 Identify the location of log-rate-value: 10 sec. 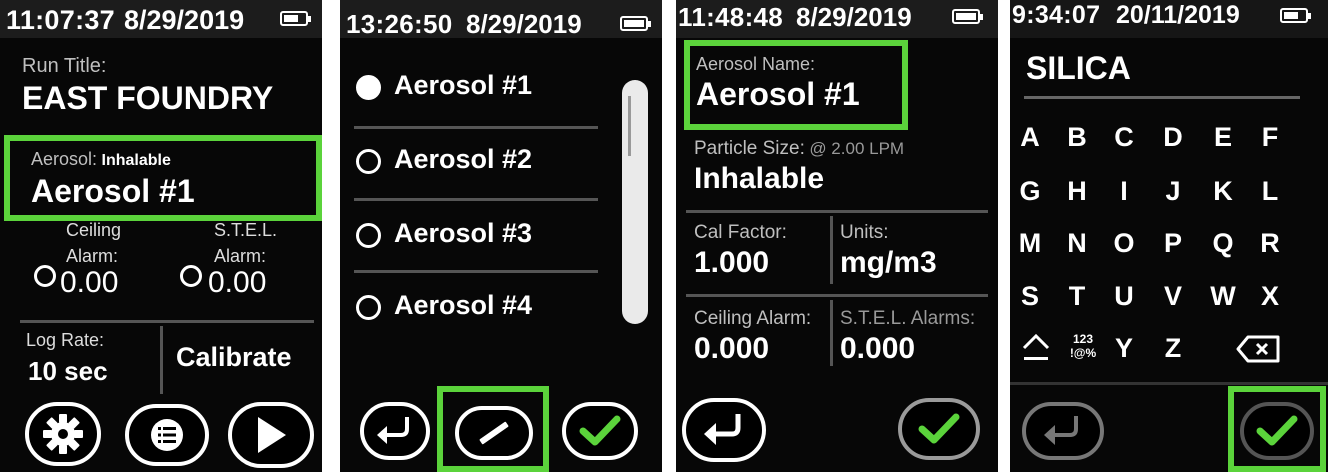
(68, 371).